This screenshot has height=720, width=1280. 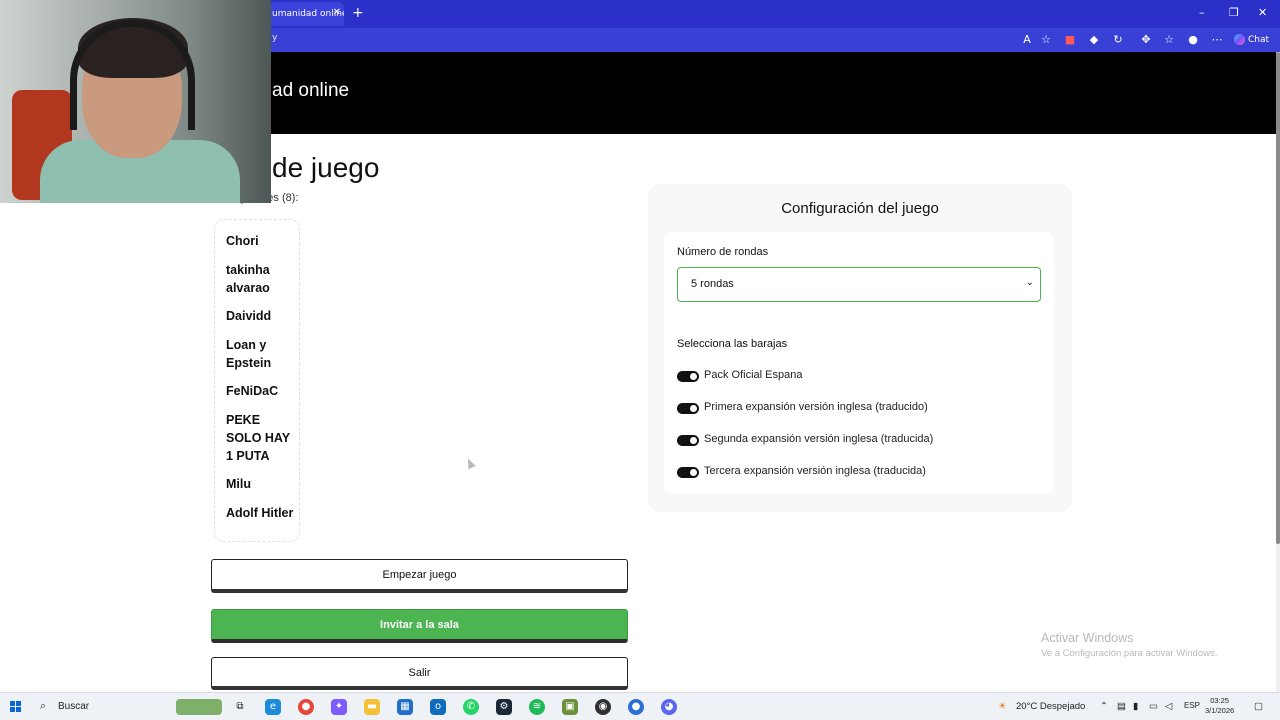 I want to click on tab-close-icon: ✕, so click(x=337, y=12).